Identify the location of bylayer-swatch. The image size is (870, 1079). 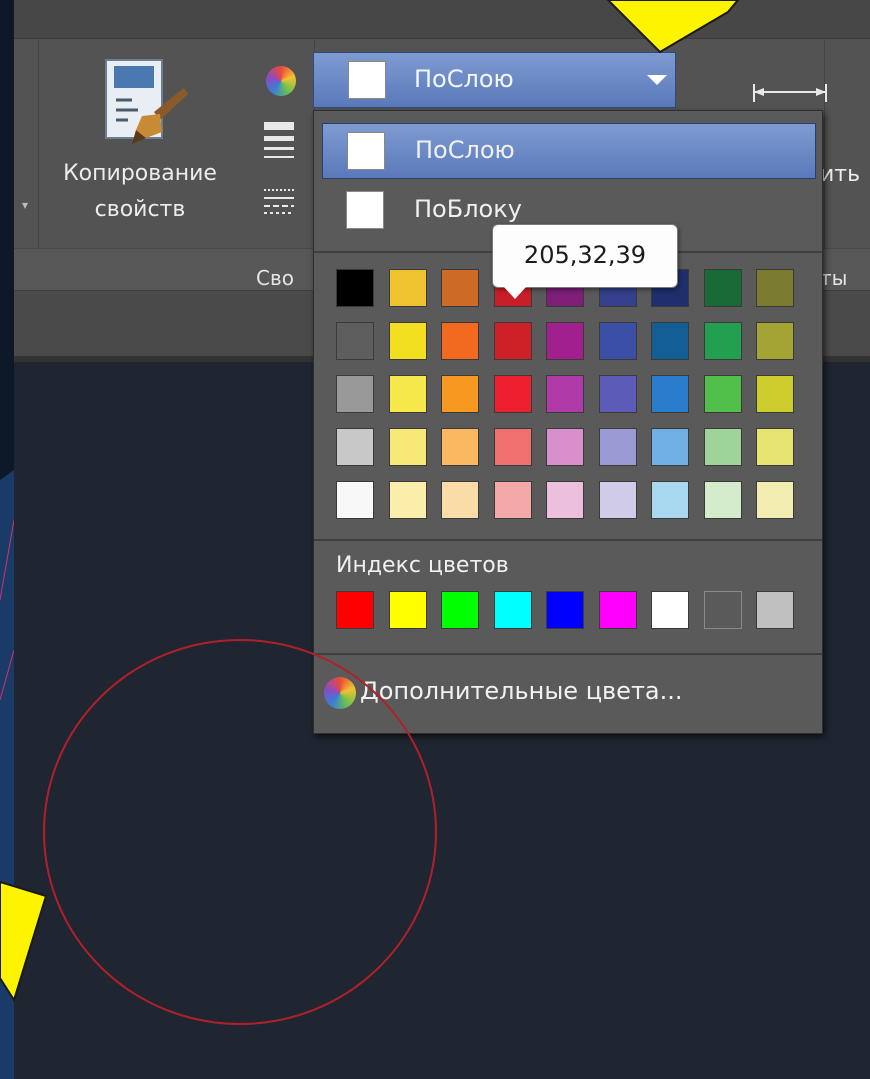
(366, 151).